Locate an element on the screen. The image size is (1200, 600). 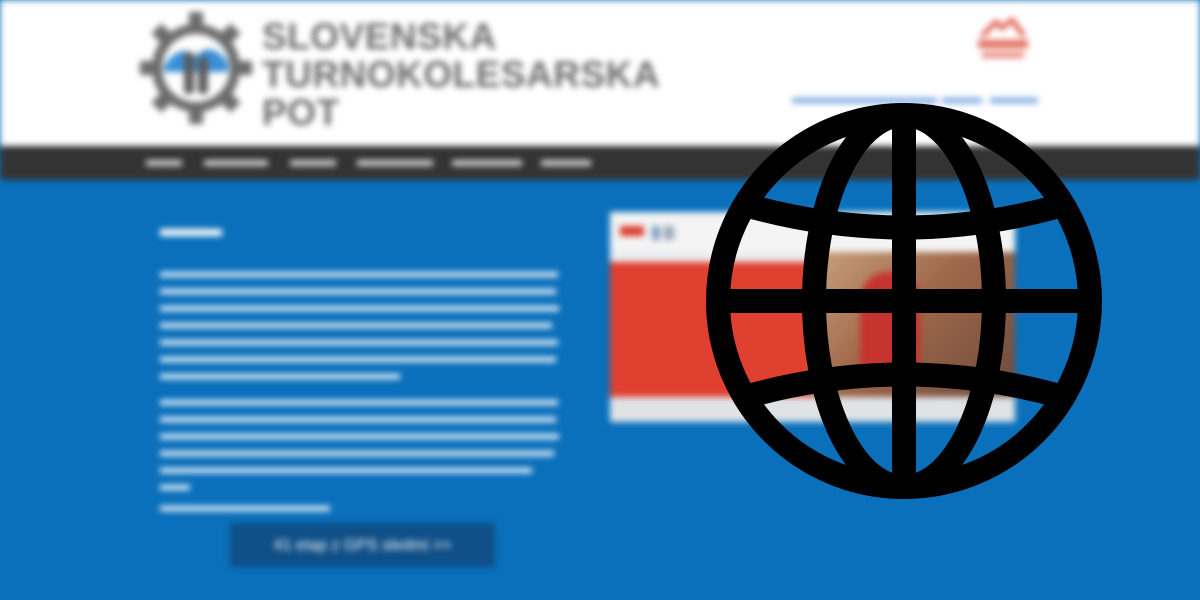
nav-item-4-text-shape is located at coordinates (395, 163).